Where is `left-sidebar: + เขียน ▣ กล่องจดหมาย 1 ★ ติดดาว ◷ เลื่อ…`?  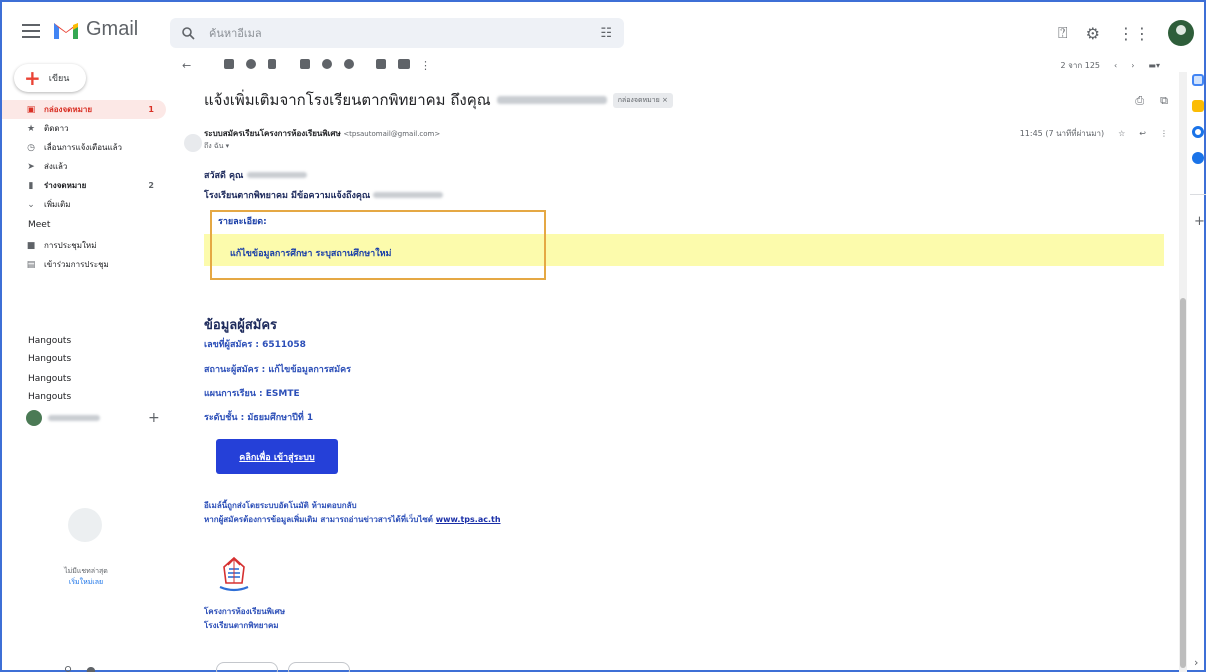
left-sidebar: + เขียน ▣ กล่องจดหมาย 1 ★ ติดดาว ◷ เลื่อ… is located at coordinates (86, 368).